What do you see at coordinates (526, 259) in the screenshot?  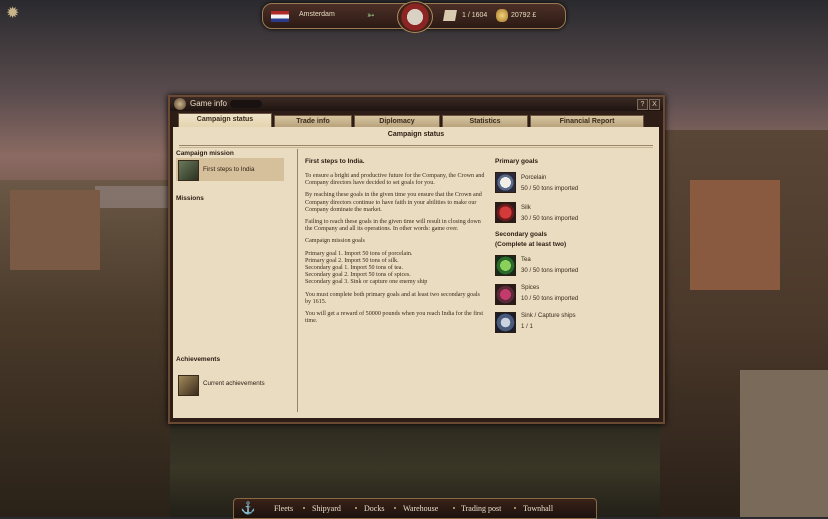 I see `goal-name: Tea` at bounding box center [526, 259].